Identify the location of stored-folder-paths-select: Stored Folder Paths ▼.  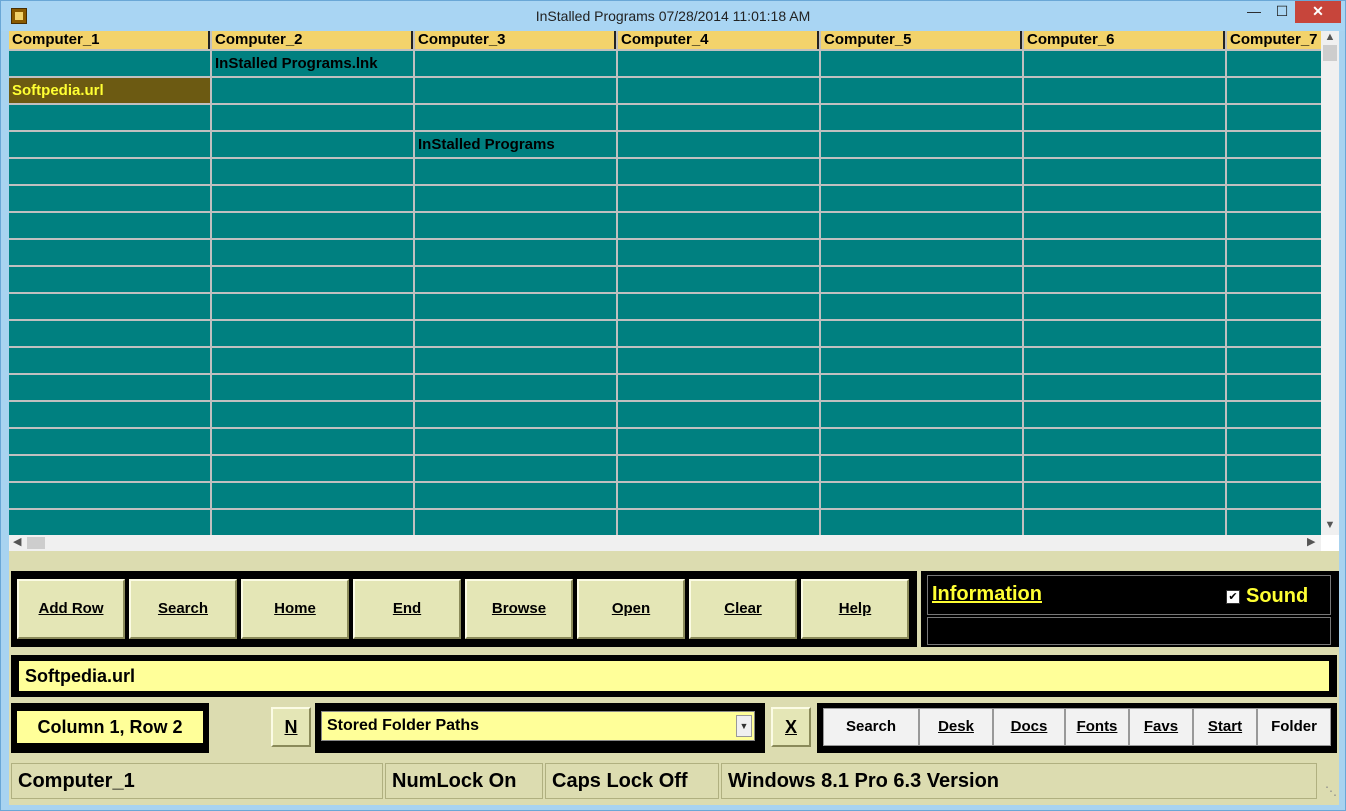
(538, 726).